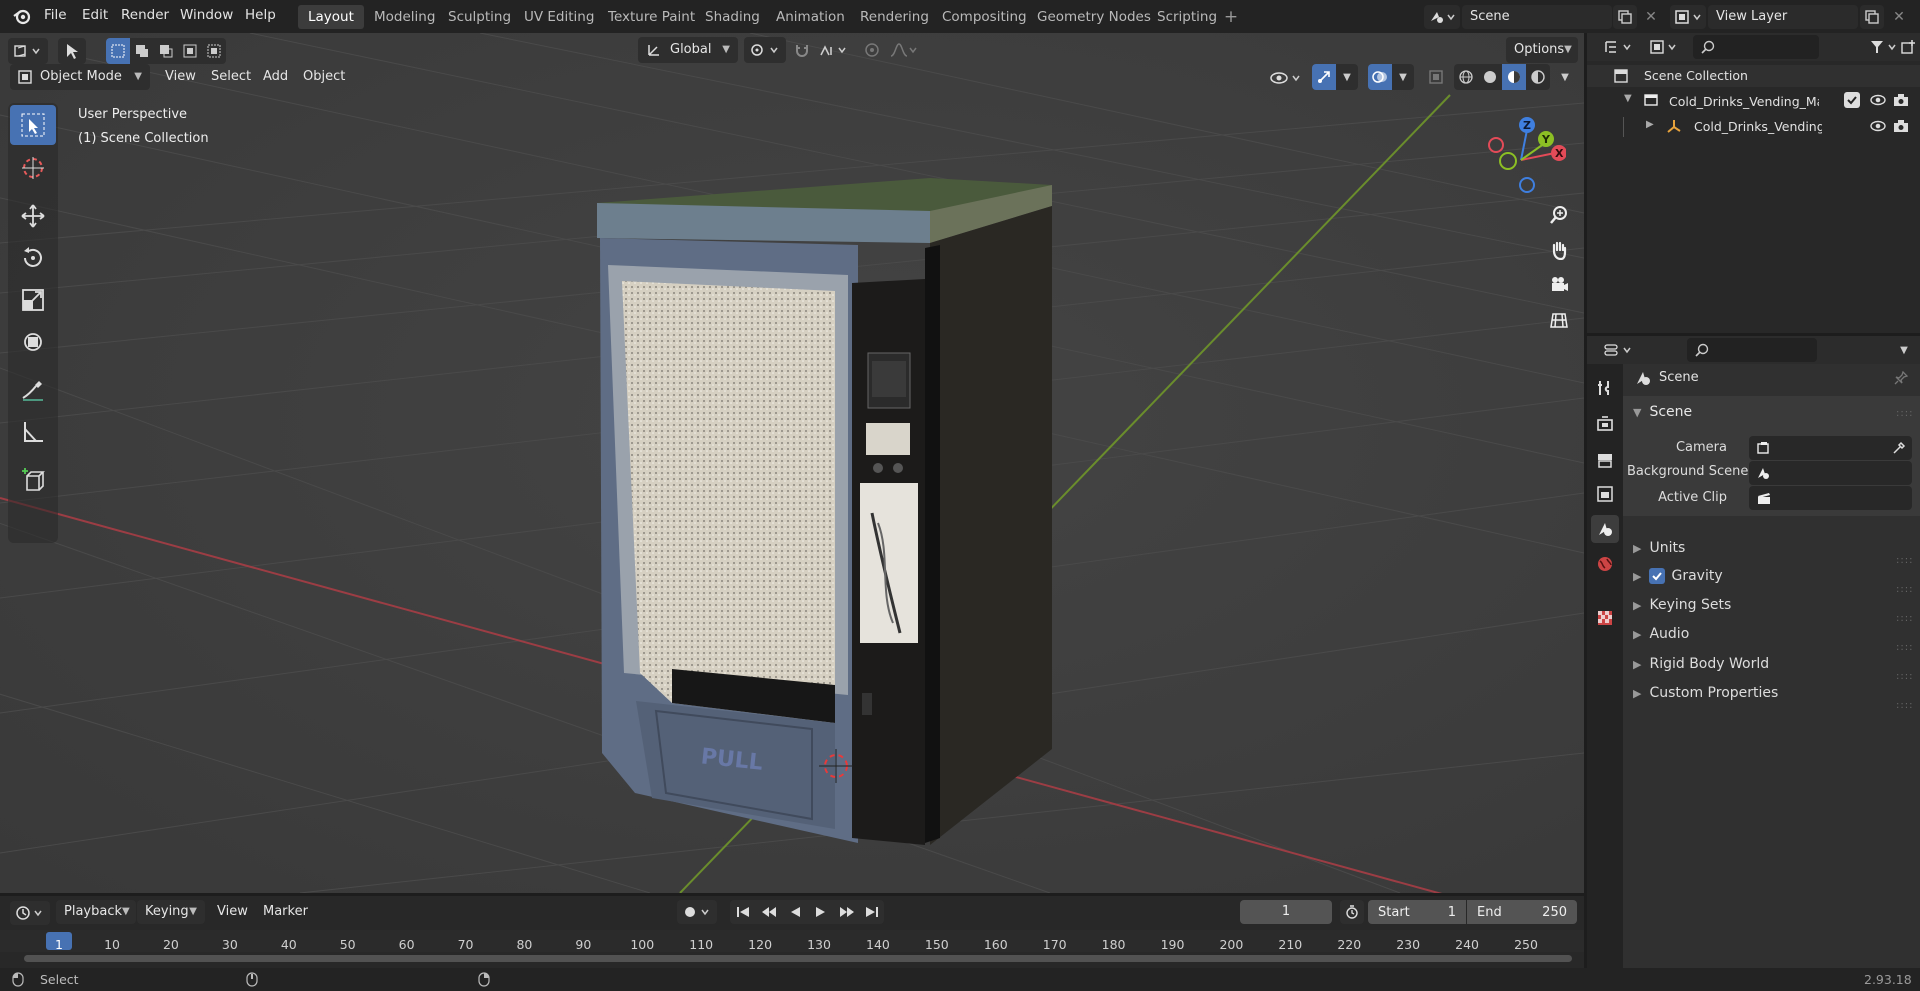 Image resolution: width=1920 pixels, height=991 pixels. What do you see at coordinates (1908, 47) in the screenshot?
I see `new-collection-icon` at bounding box center [1908, 47].